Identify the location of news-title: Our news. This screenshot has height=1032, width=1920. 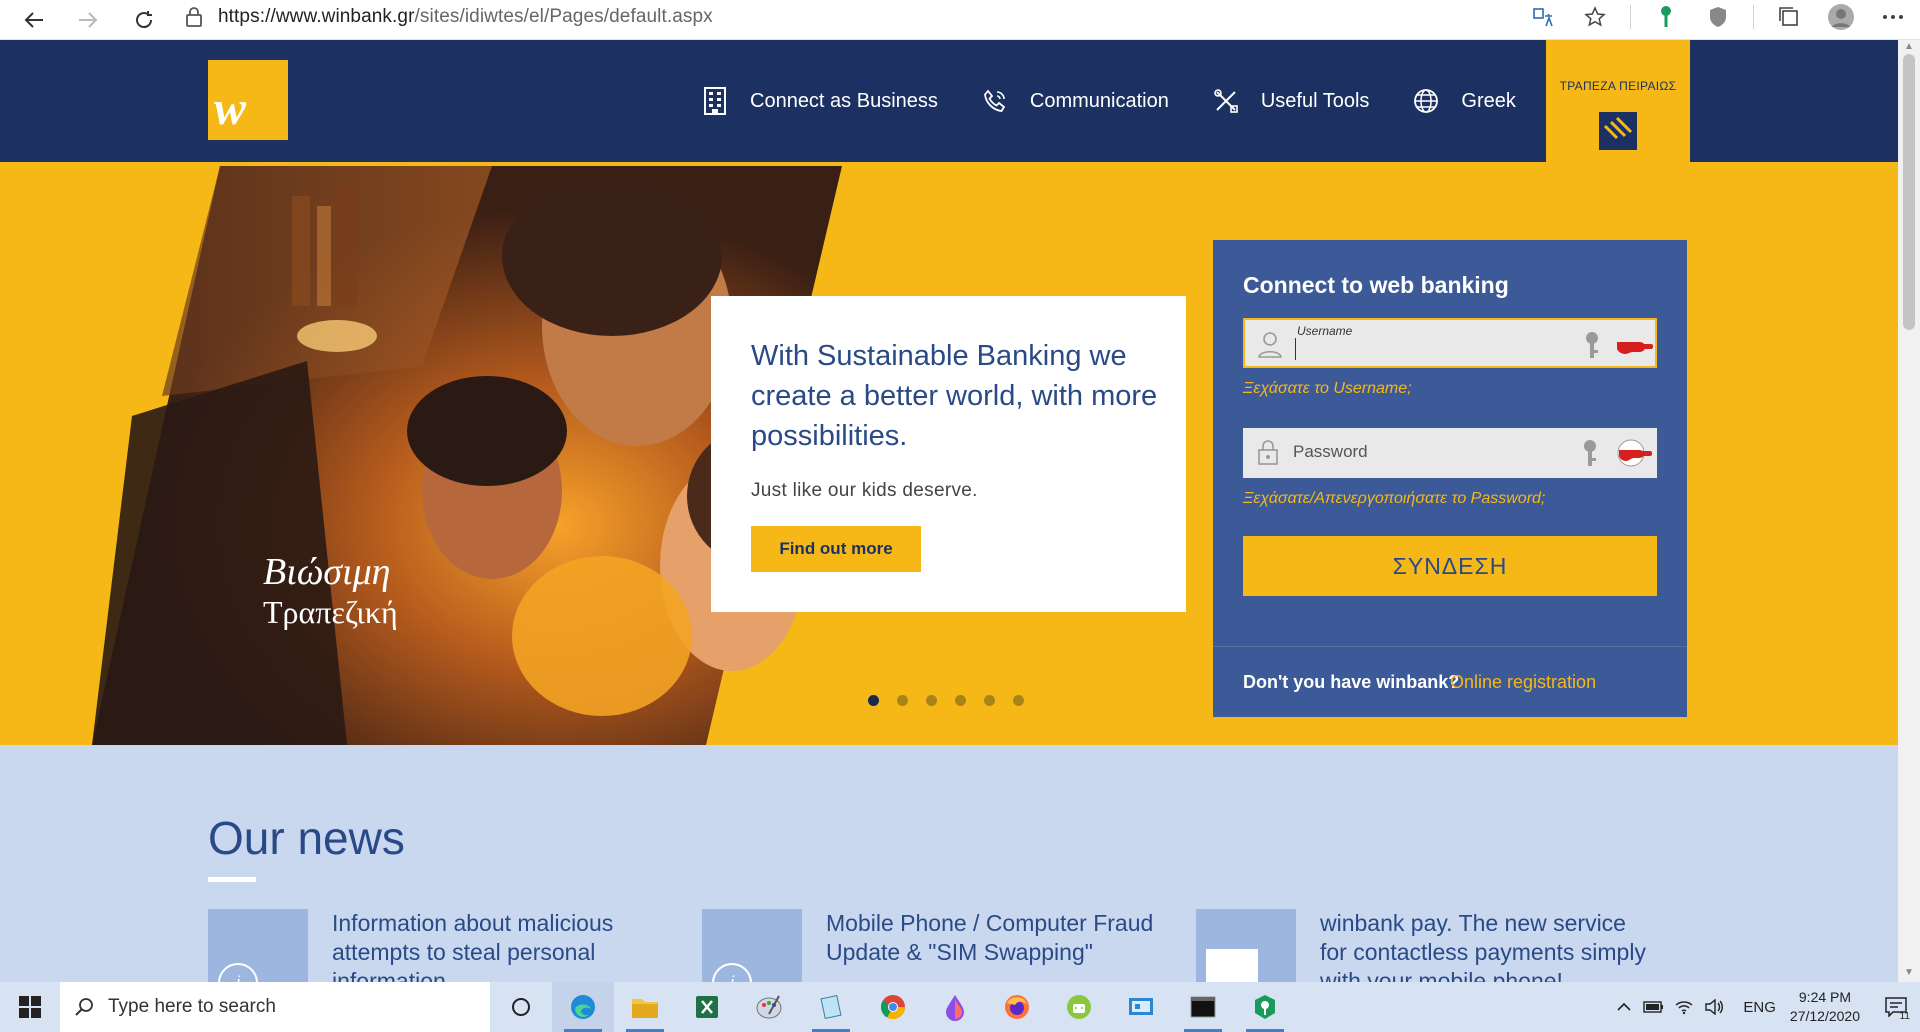
(306, 838).